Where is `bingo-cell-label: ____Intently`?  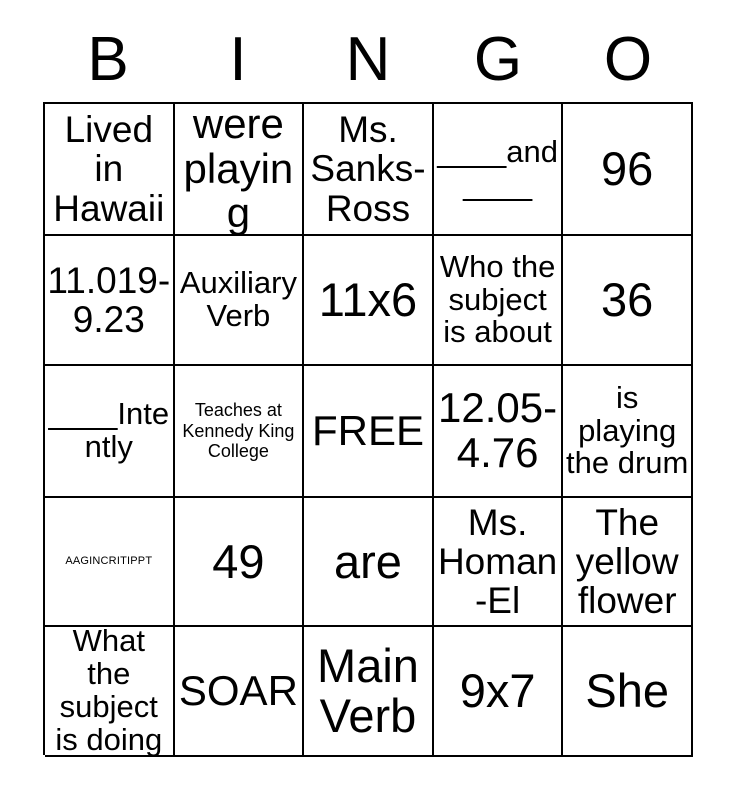
bingo-cell-label: ____Intently is located at coordinates (109, 430).